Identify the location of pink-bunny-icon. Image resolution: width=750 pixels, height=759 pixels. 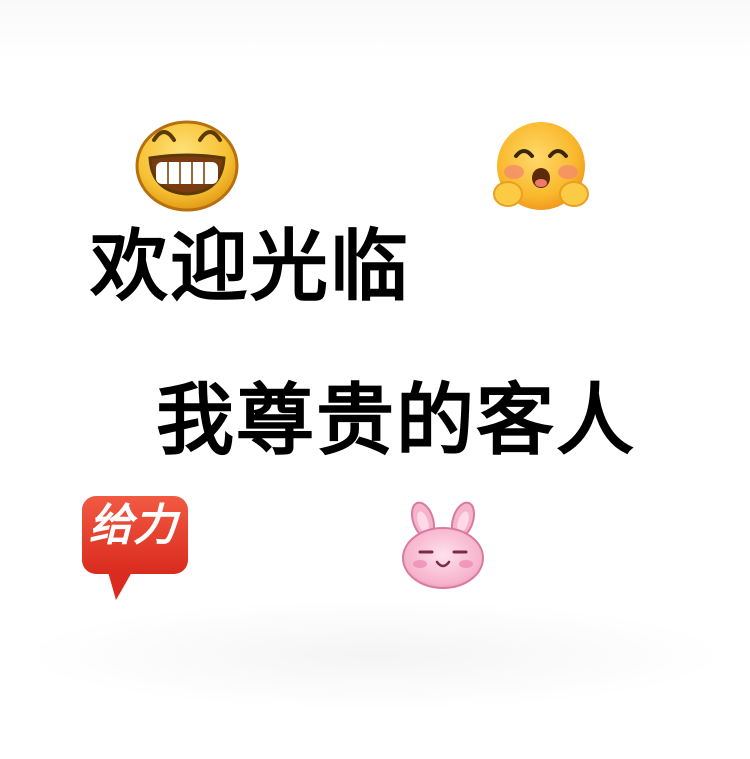
(443, 545).